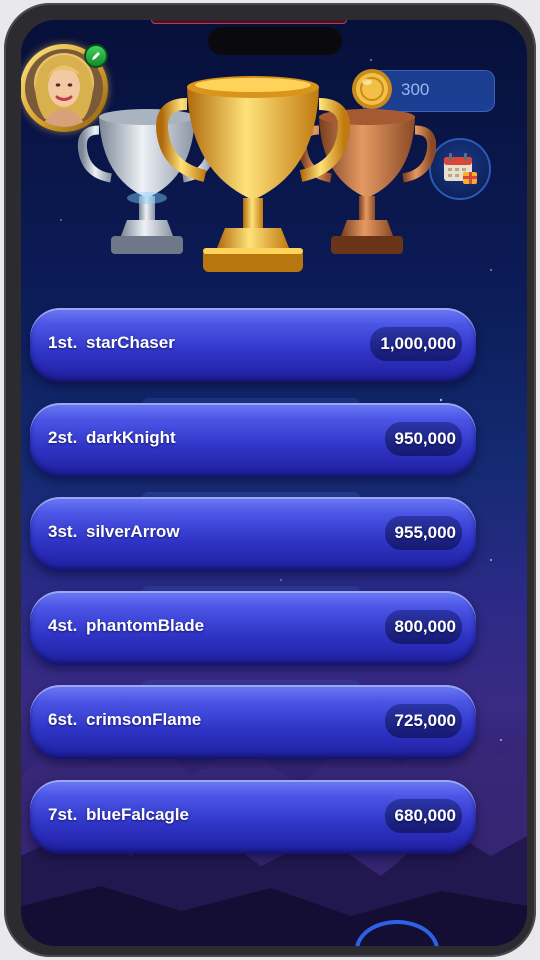 This screenshot has width=540, height=960. I want to click on score-value: 955,000, so click(423, 533).